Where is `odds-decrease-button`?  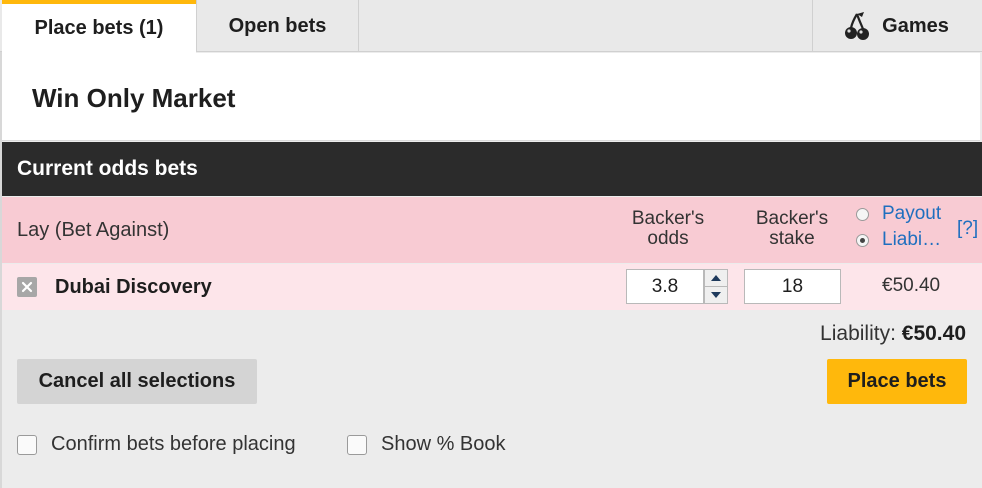
odds-decrease-button is located at coordinates (716, 295).